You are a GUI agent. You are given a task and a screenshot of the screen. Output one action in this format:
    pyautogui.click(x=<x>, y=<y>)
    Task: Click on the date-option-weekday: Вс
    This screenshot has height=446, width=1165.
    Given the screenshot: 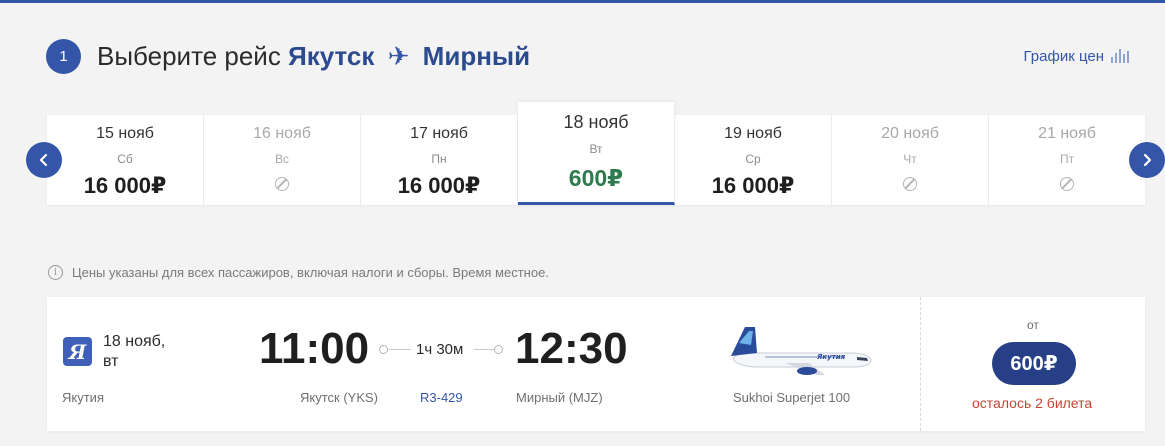 What is the action you would take?
    pyautogui.click(x=281, y=159)
    